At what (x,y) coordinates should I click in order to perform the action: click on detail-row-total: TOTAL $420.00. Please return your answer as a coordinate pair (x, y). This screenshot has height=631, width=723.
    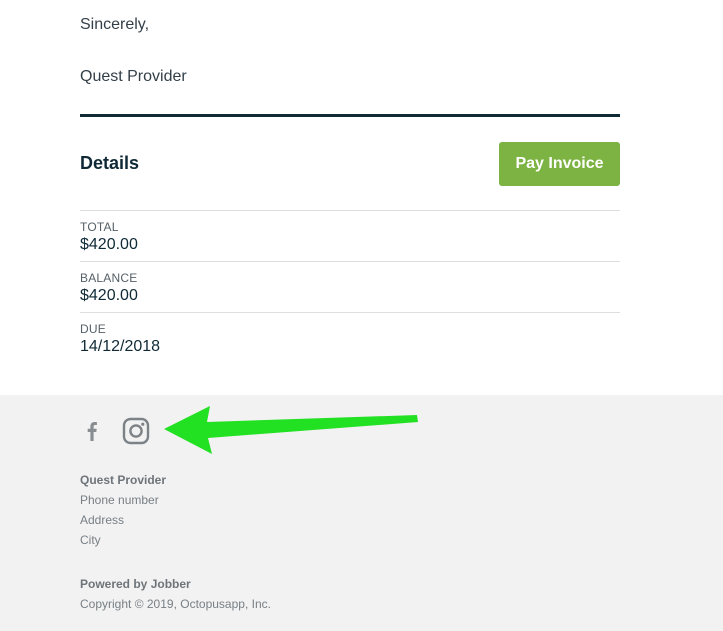
    Looking at the image, I should click on (350, 235).